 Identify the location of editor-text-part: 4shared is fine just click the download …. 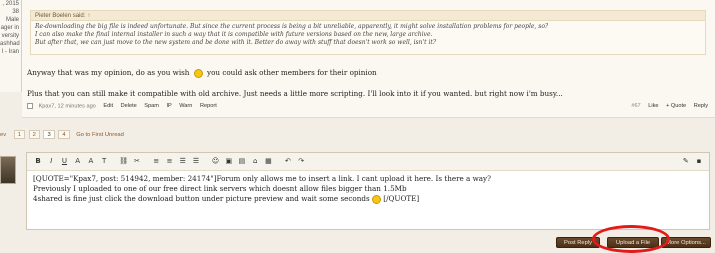
(201, 199).